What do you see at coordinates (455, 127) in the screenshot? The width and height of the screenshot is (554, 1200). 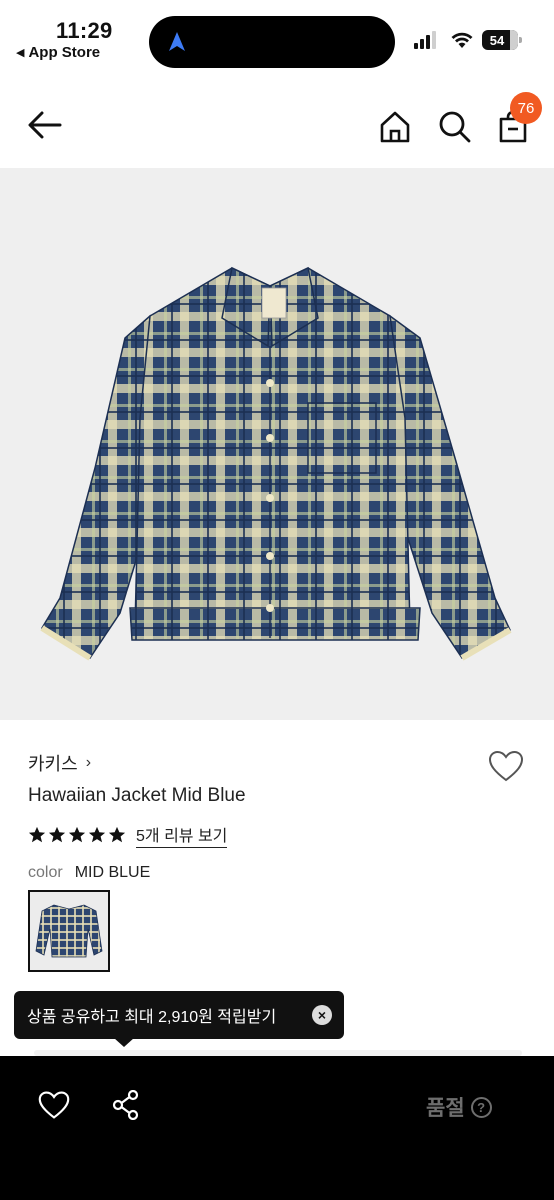 I see `search-icon` at bounding box center [455, 127].